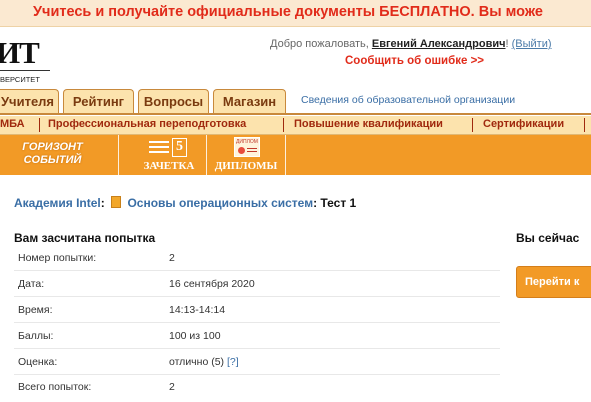 The height and width of the screenshot is (402, 591). Describe the element at coordinates (55, 387) in the screenshot. I see `total-attempts-label: Всего попыток:` at that location.